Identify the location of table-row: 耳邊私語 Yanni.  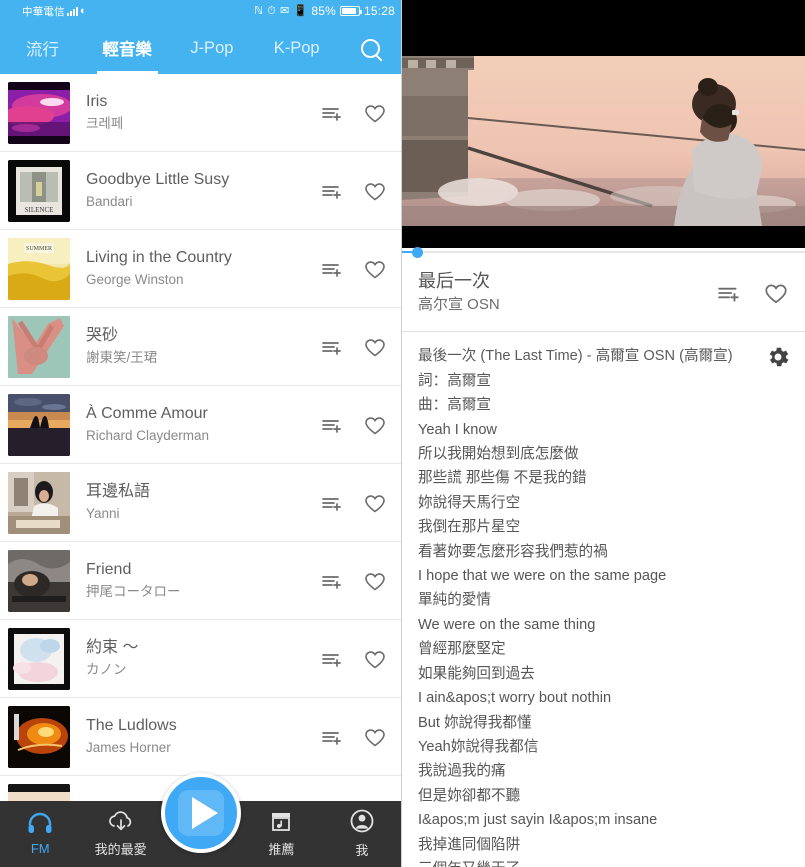
(200, 503).